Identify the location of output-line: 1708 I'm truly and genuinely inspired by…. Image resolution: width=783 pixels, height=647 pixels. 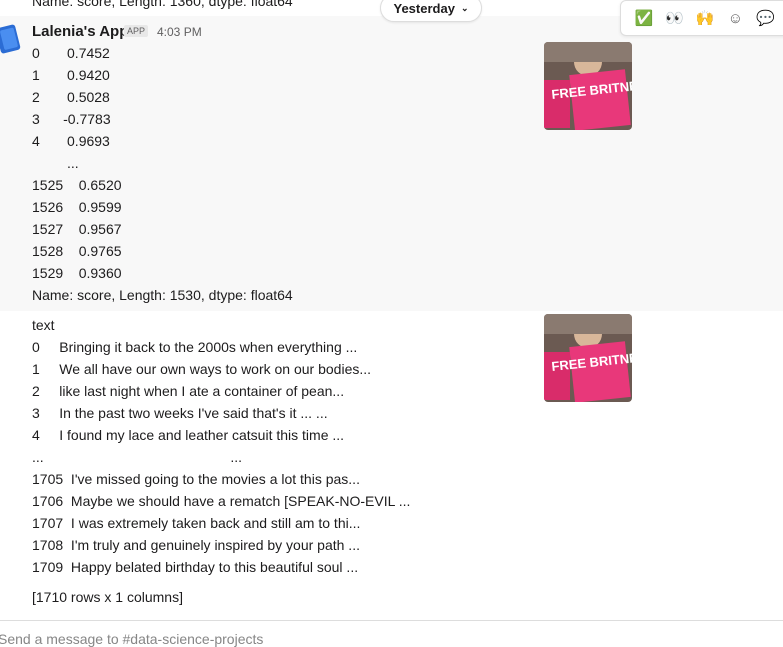
(196, 545).